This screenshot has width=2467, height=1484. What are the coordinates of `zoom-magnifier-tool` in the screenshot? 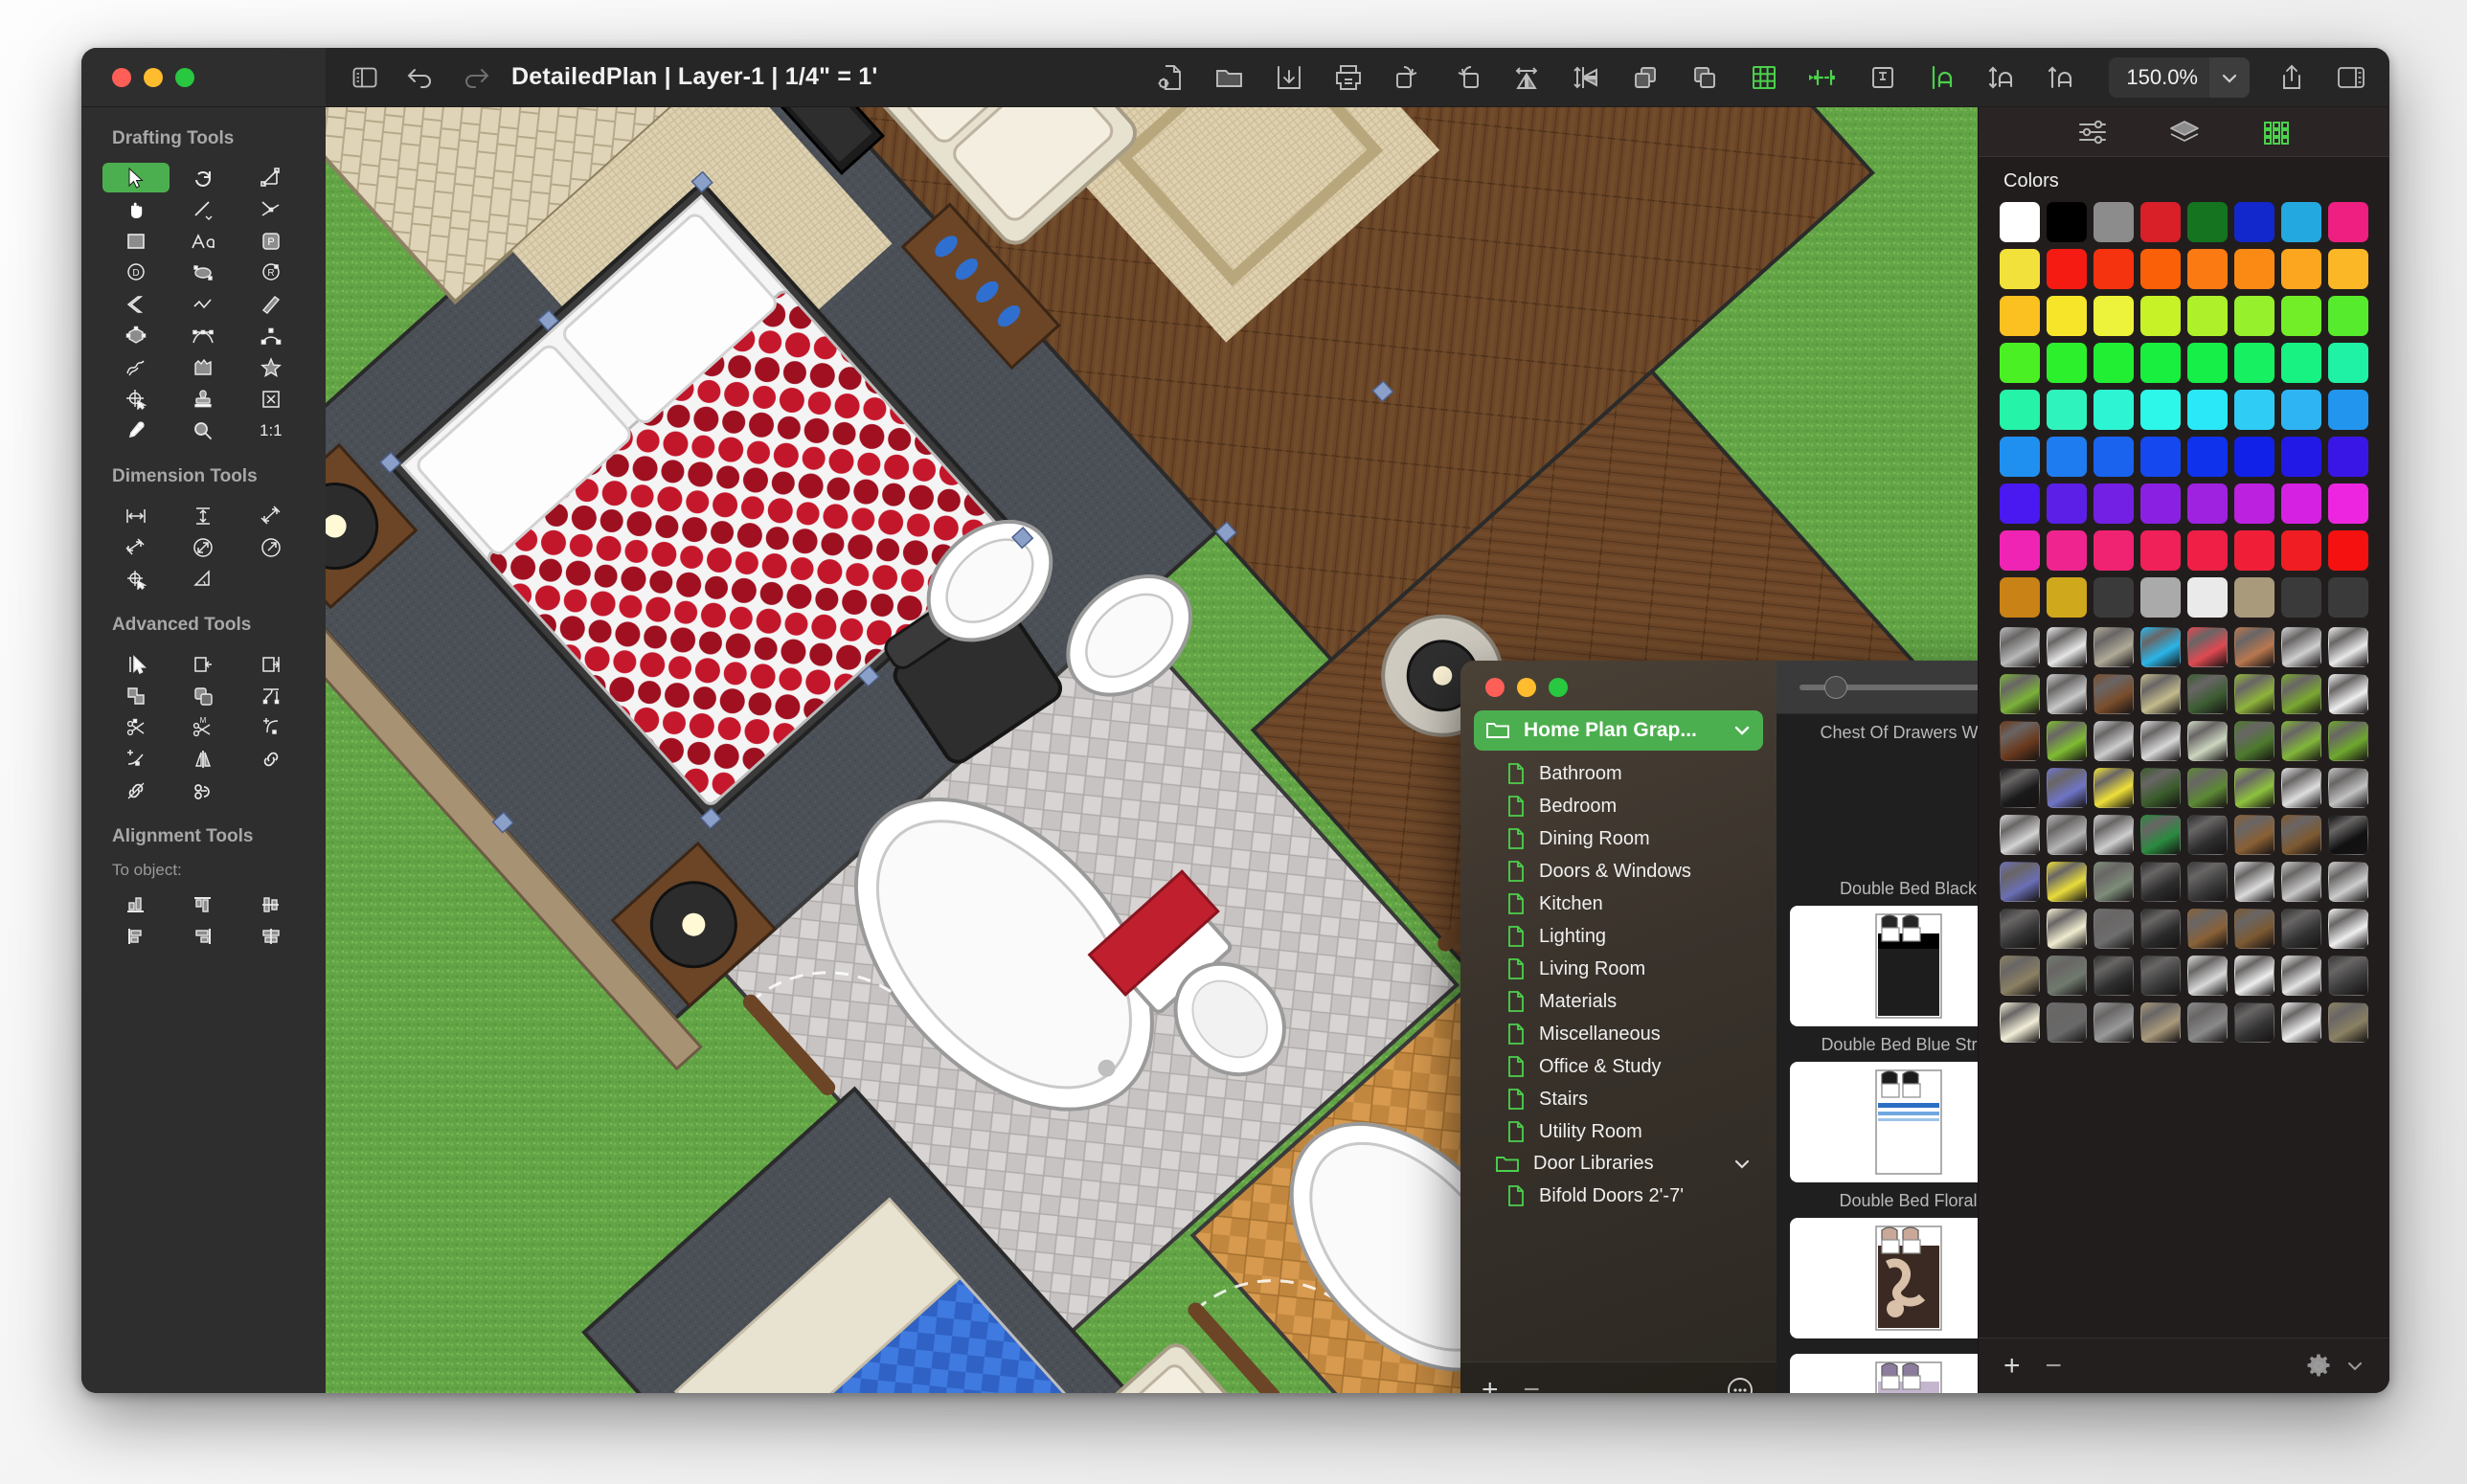 It's located at (203, 430).